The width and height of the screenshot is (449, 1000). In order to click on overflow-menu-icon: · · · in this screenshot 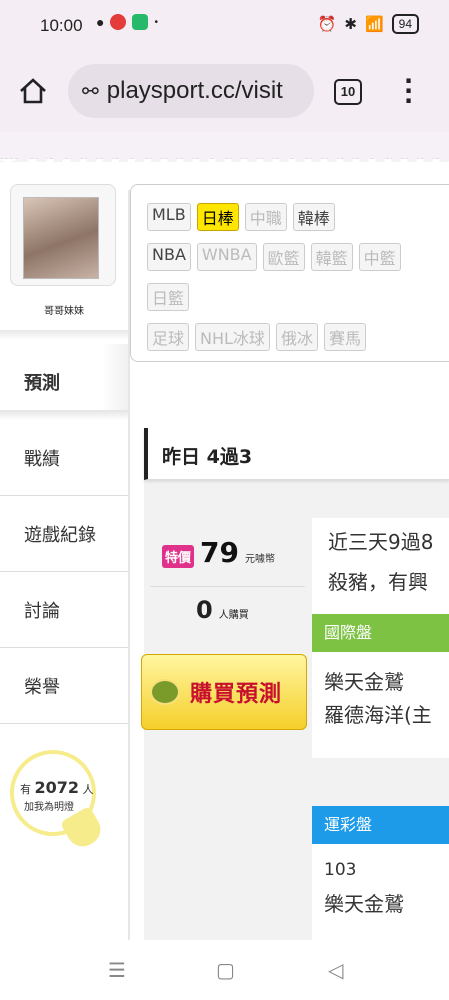, I will do `click(408, 91)`.